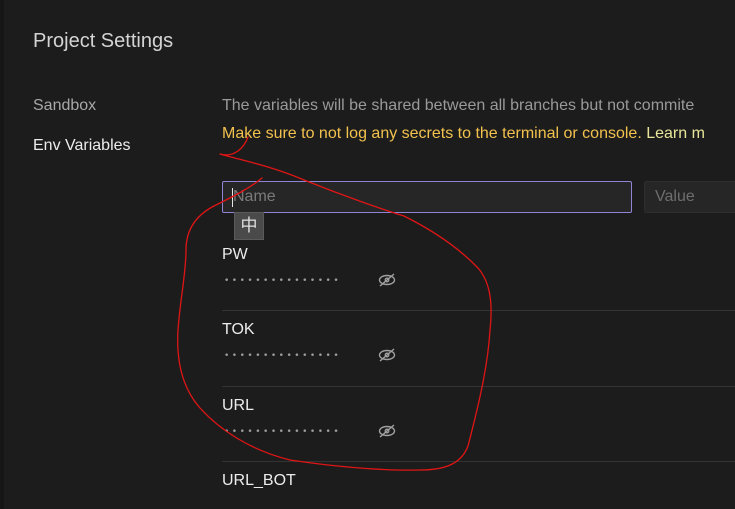 The height and width of the screenshot is (509, 735). Describe the element at coordinates (235, 254) in the screenshot. I see `variable-key: PW` at that location.